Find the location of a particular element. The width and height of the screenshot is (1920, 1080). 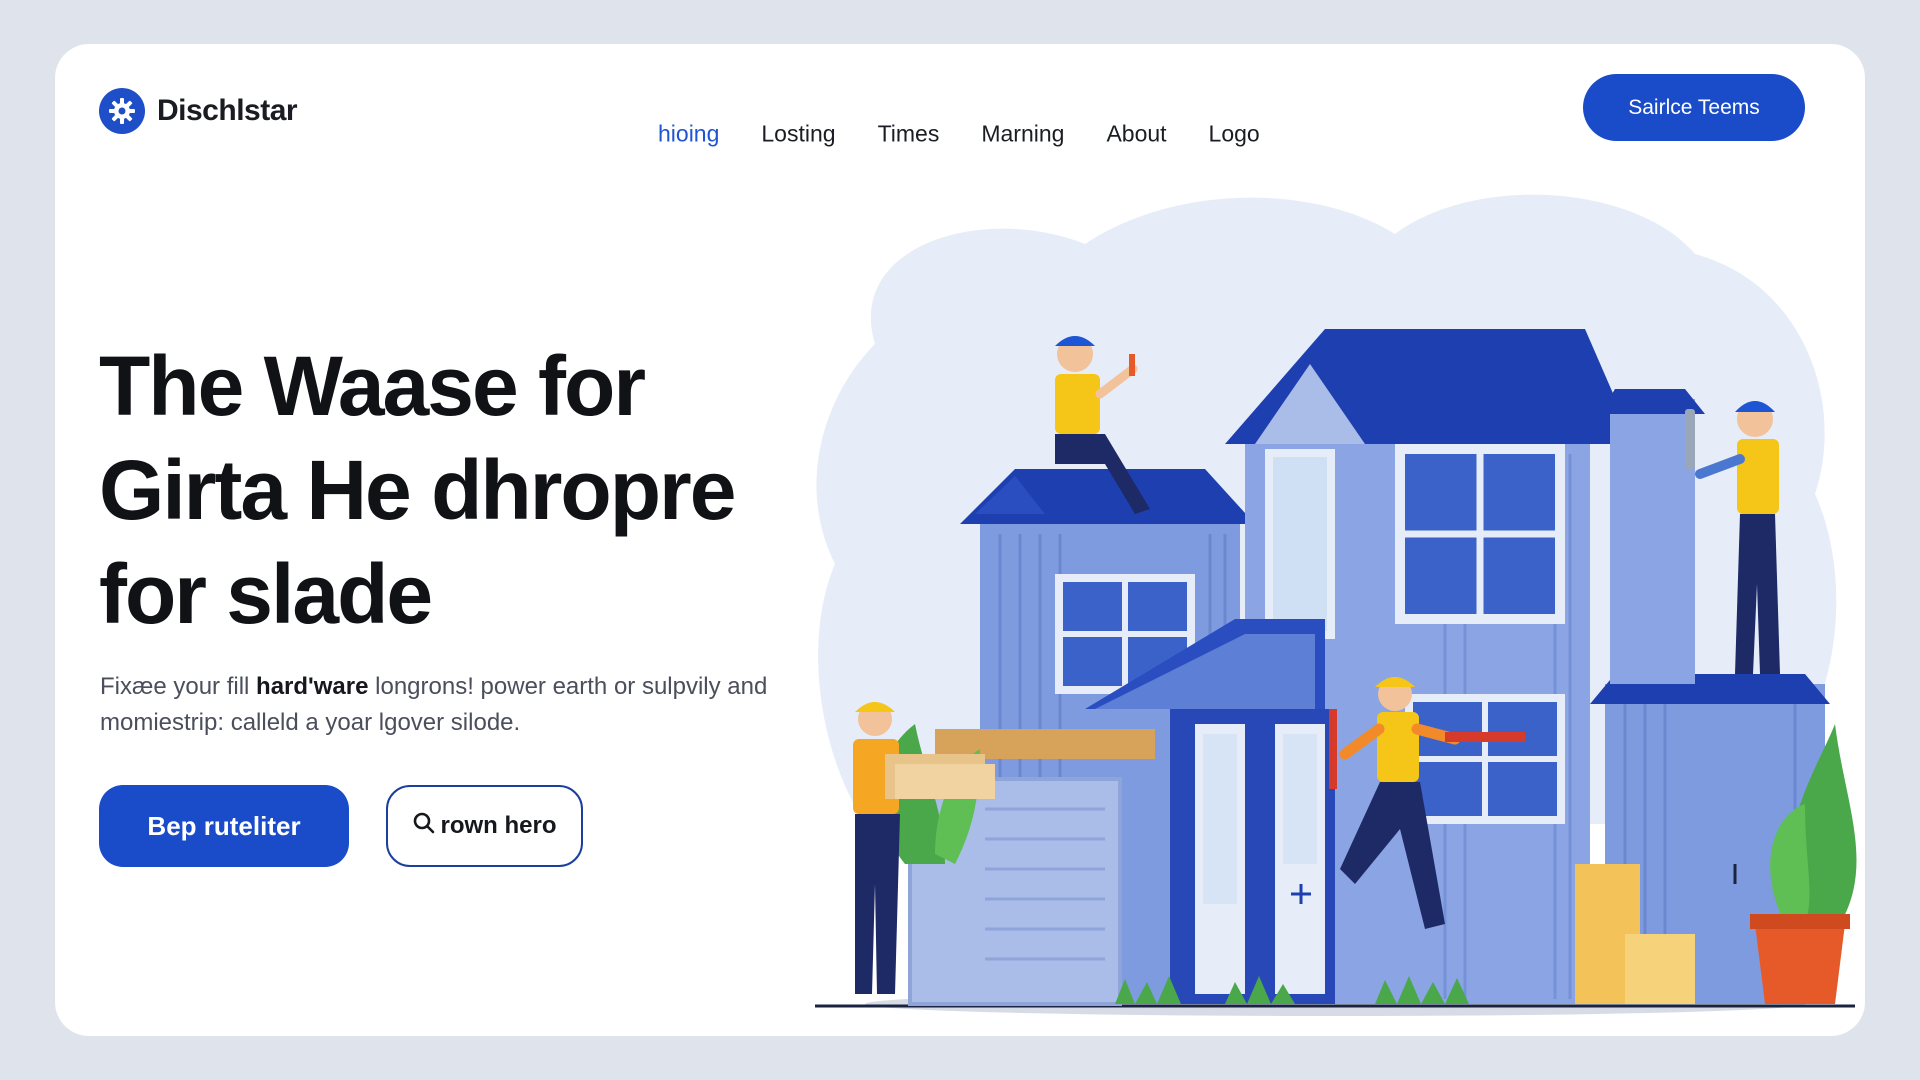

nav-item-marning: Marning is located at coordinates (1022, 134).